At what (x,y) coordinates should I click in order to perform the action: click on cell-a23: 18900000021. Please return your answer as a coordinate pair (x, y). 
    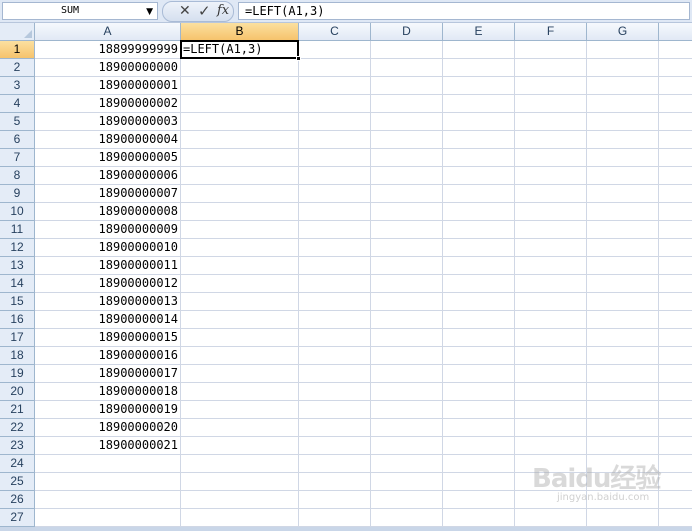
    Looking at the image, I should click on (107, 445).